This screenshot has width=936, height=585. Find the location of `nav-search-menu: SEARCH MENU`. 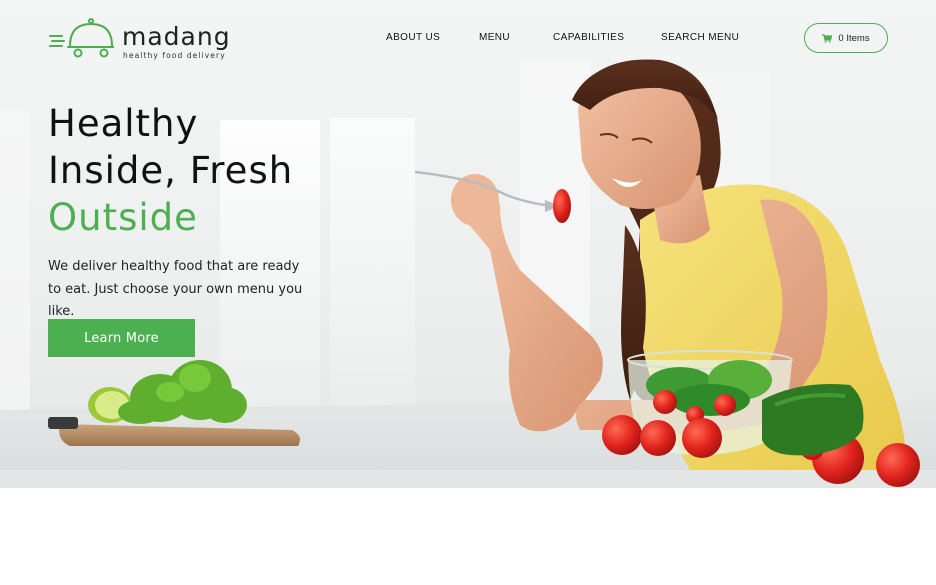

nav-search-menu: SEARCH MENU is located at coordinates (700, 38).